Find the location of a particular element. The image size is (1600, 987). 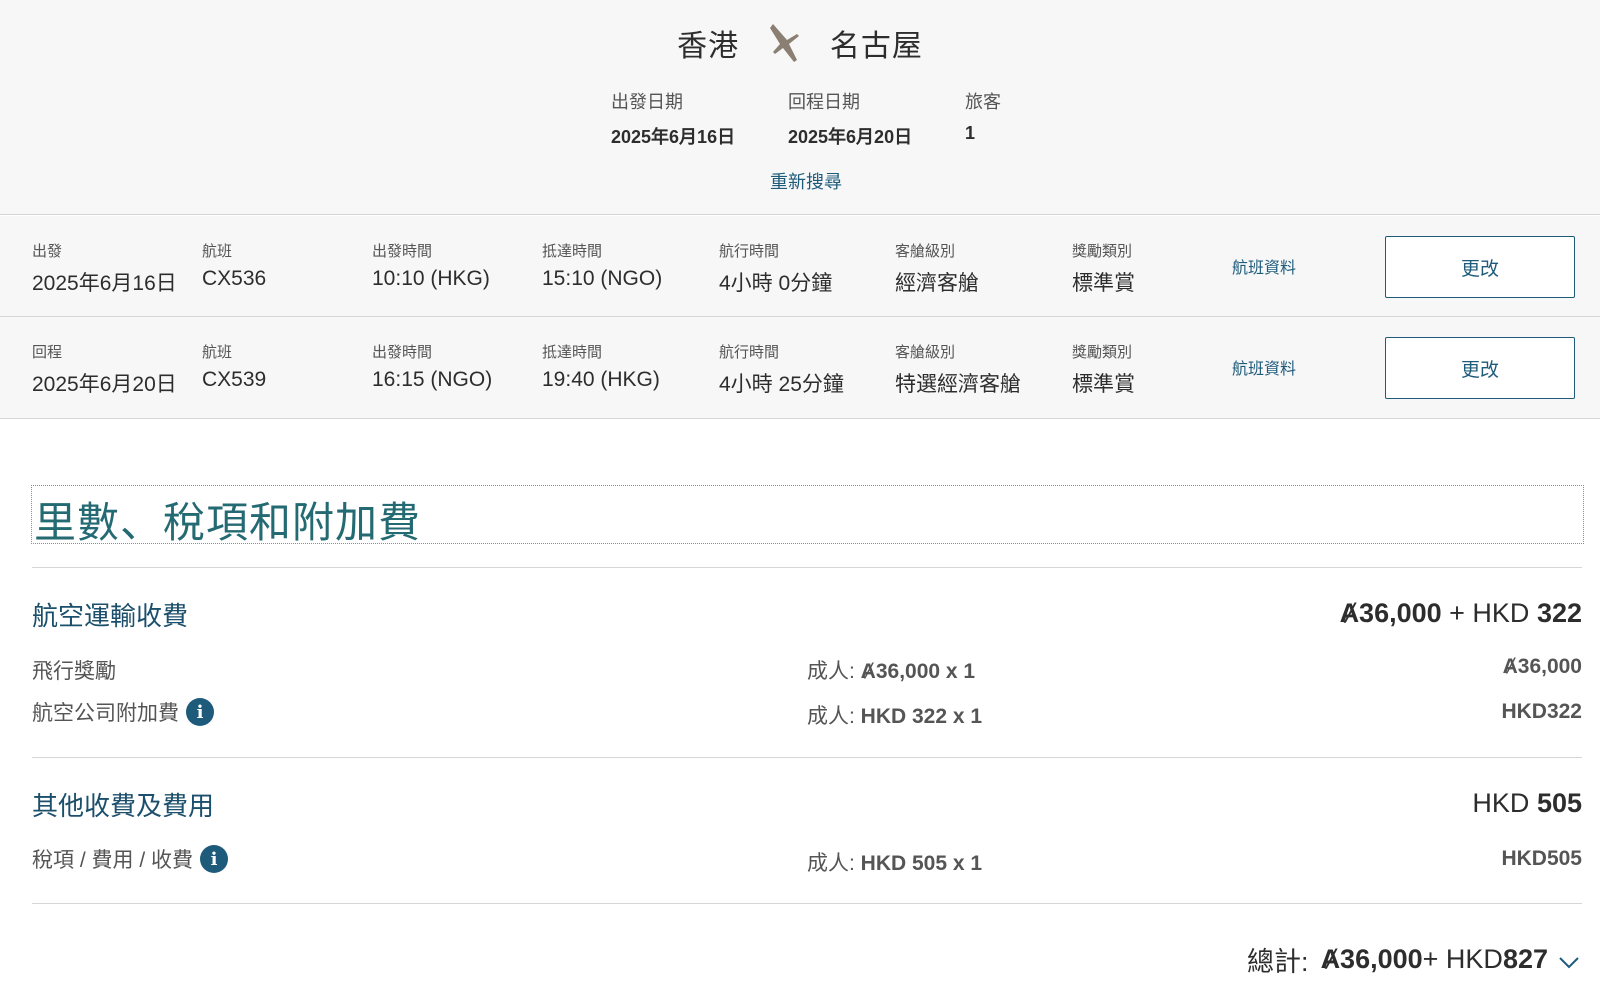

arrival-time-cell: 抵達時間 19:40 (HKG) is located at coordinates (601, 366).